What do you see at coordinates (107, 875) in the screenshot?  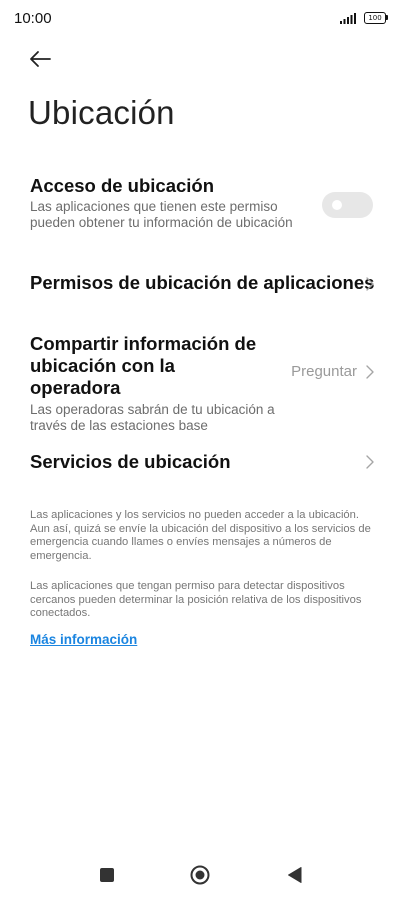 I see `recents-button` at bounding box center [107, 875].